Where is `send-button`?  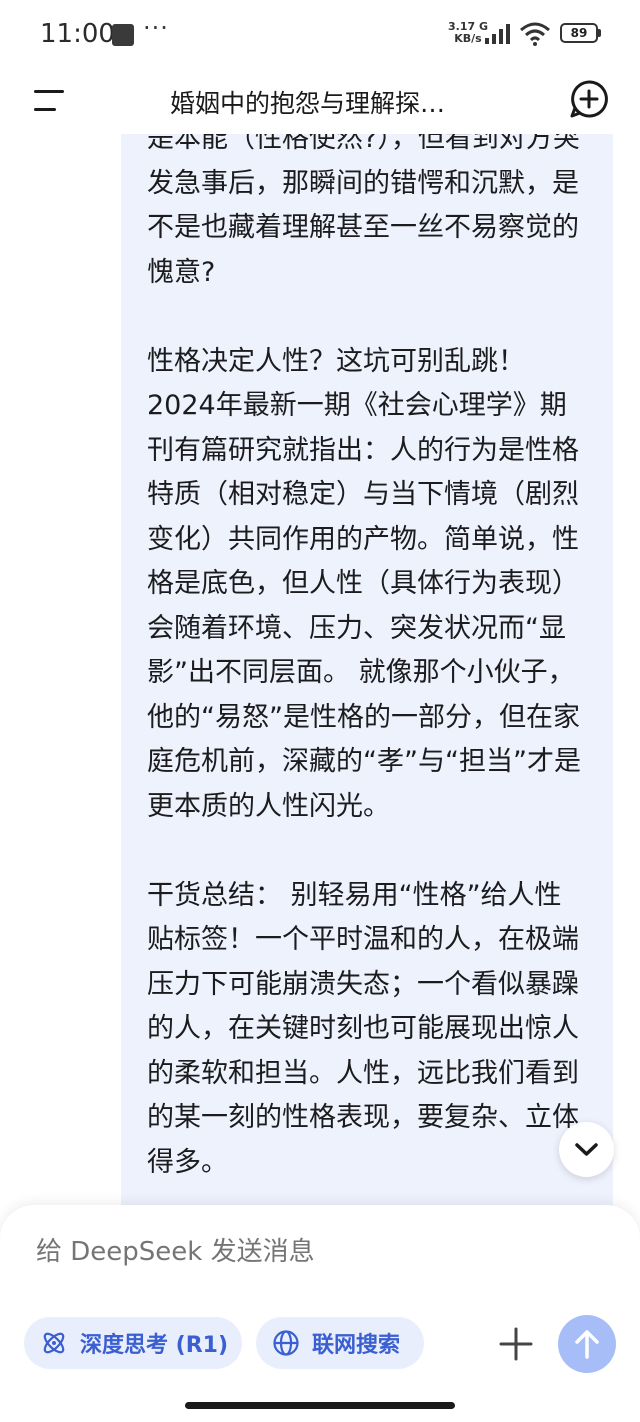 send-button is located at coordinates (587, 1344).